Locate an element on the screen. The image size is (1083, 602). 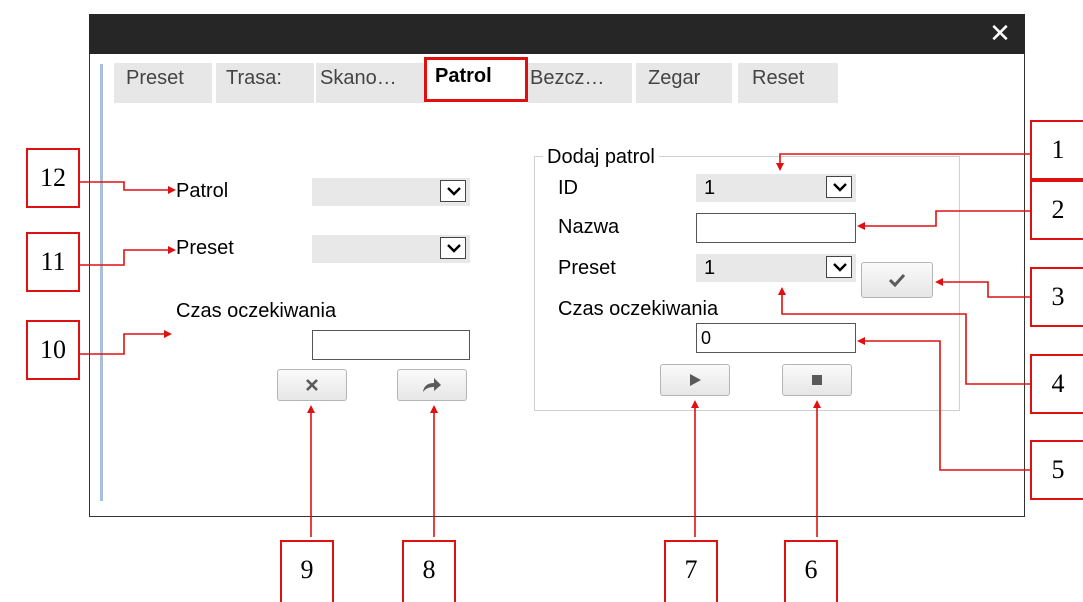
preset-select-value: 1 is located at coordinates (710, 268).